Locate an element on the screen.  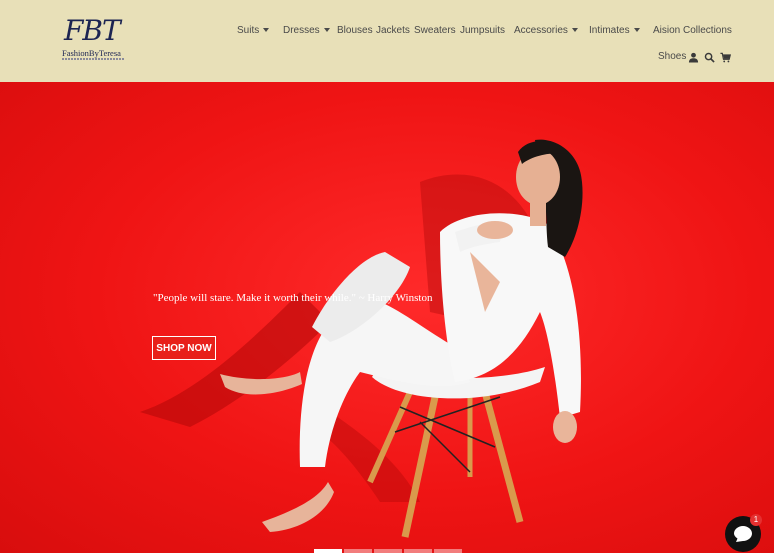
nav-item-label: Accessories is located at coordinates (541, 30).